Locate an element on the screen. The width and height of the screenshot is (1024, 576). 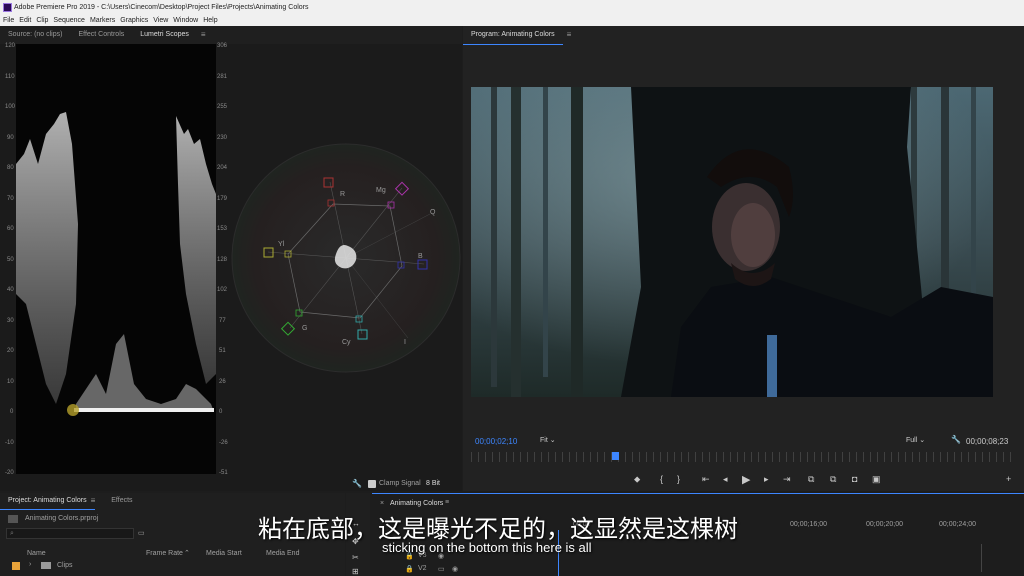
menu-markers: Markers is located at coordinates (102, 20).